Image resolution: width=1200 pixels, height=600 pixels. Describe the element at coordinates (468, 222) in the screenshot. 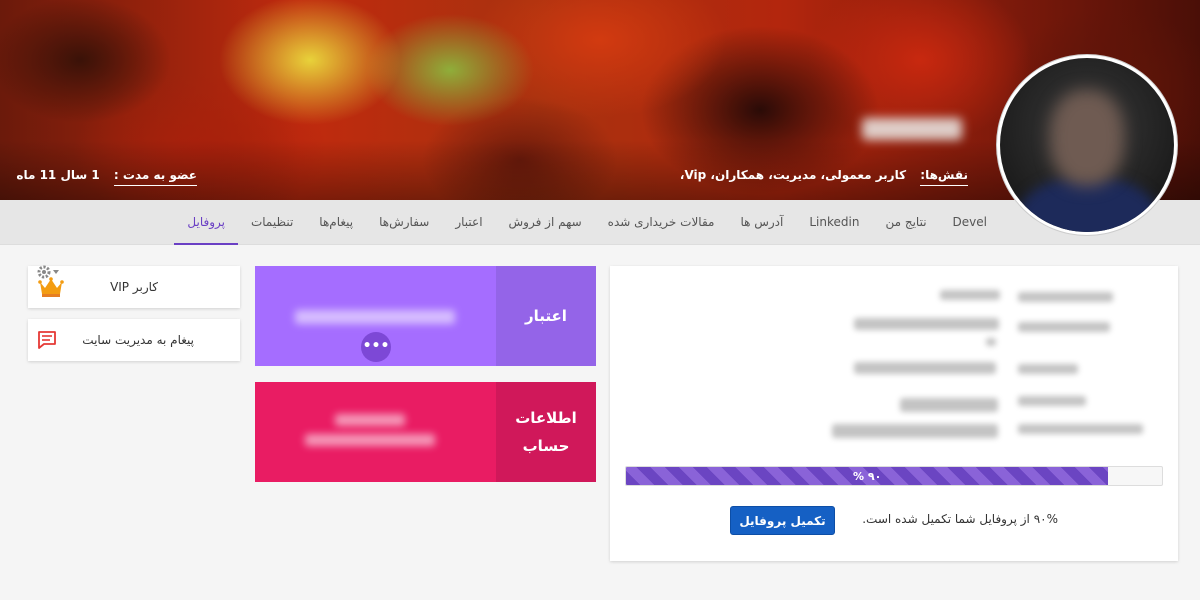

I see `tab-credit: اعتبار` at that location.